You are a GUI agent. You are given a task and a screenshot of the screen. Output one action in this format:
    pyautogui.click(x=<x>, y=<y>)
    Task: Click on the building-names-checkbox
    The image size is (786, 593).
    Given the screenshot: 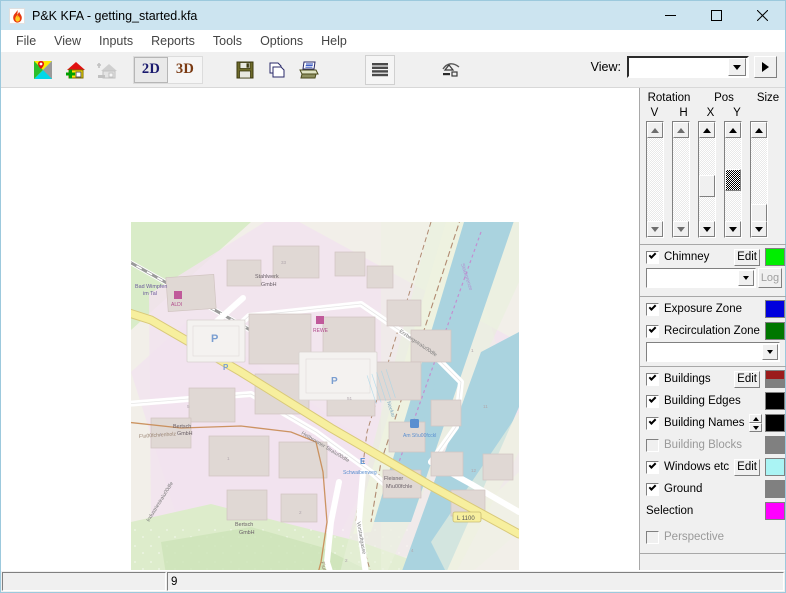 What is the action you would take?
    pyautogui.click(x=652, y=423)
    